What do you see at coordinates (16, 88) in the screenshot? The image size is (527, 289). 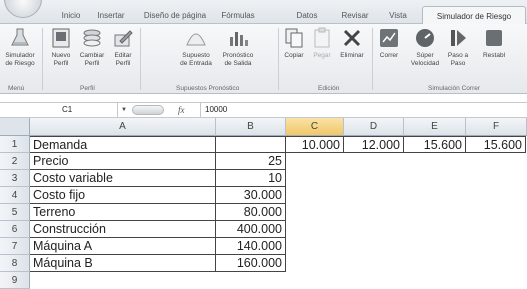 I see `group-label-menu: Menú` at bounding box center [16, 88].